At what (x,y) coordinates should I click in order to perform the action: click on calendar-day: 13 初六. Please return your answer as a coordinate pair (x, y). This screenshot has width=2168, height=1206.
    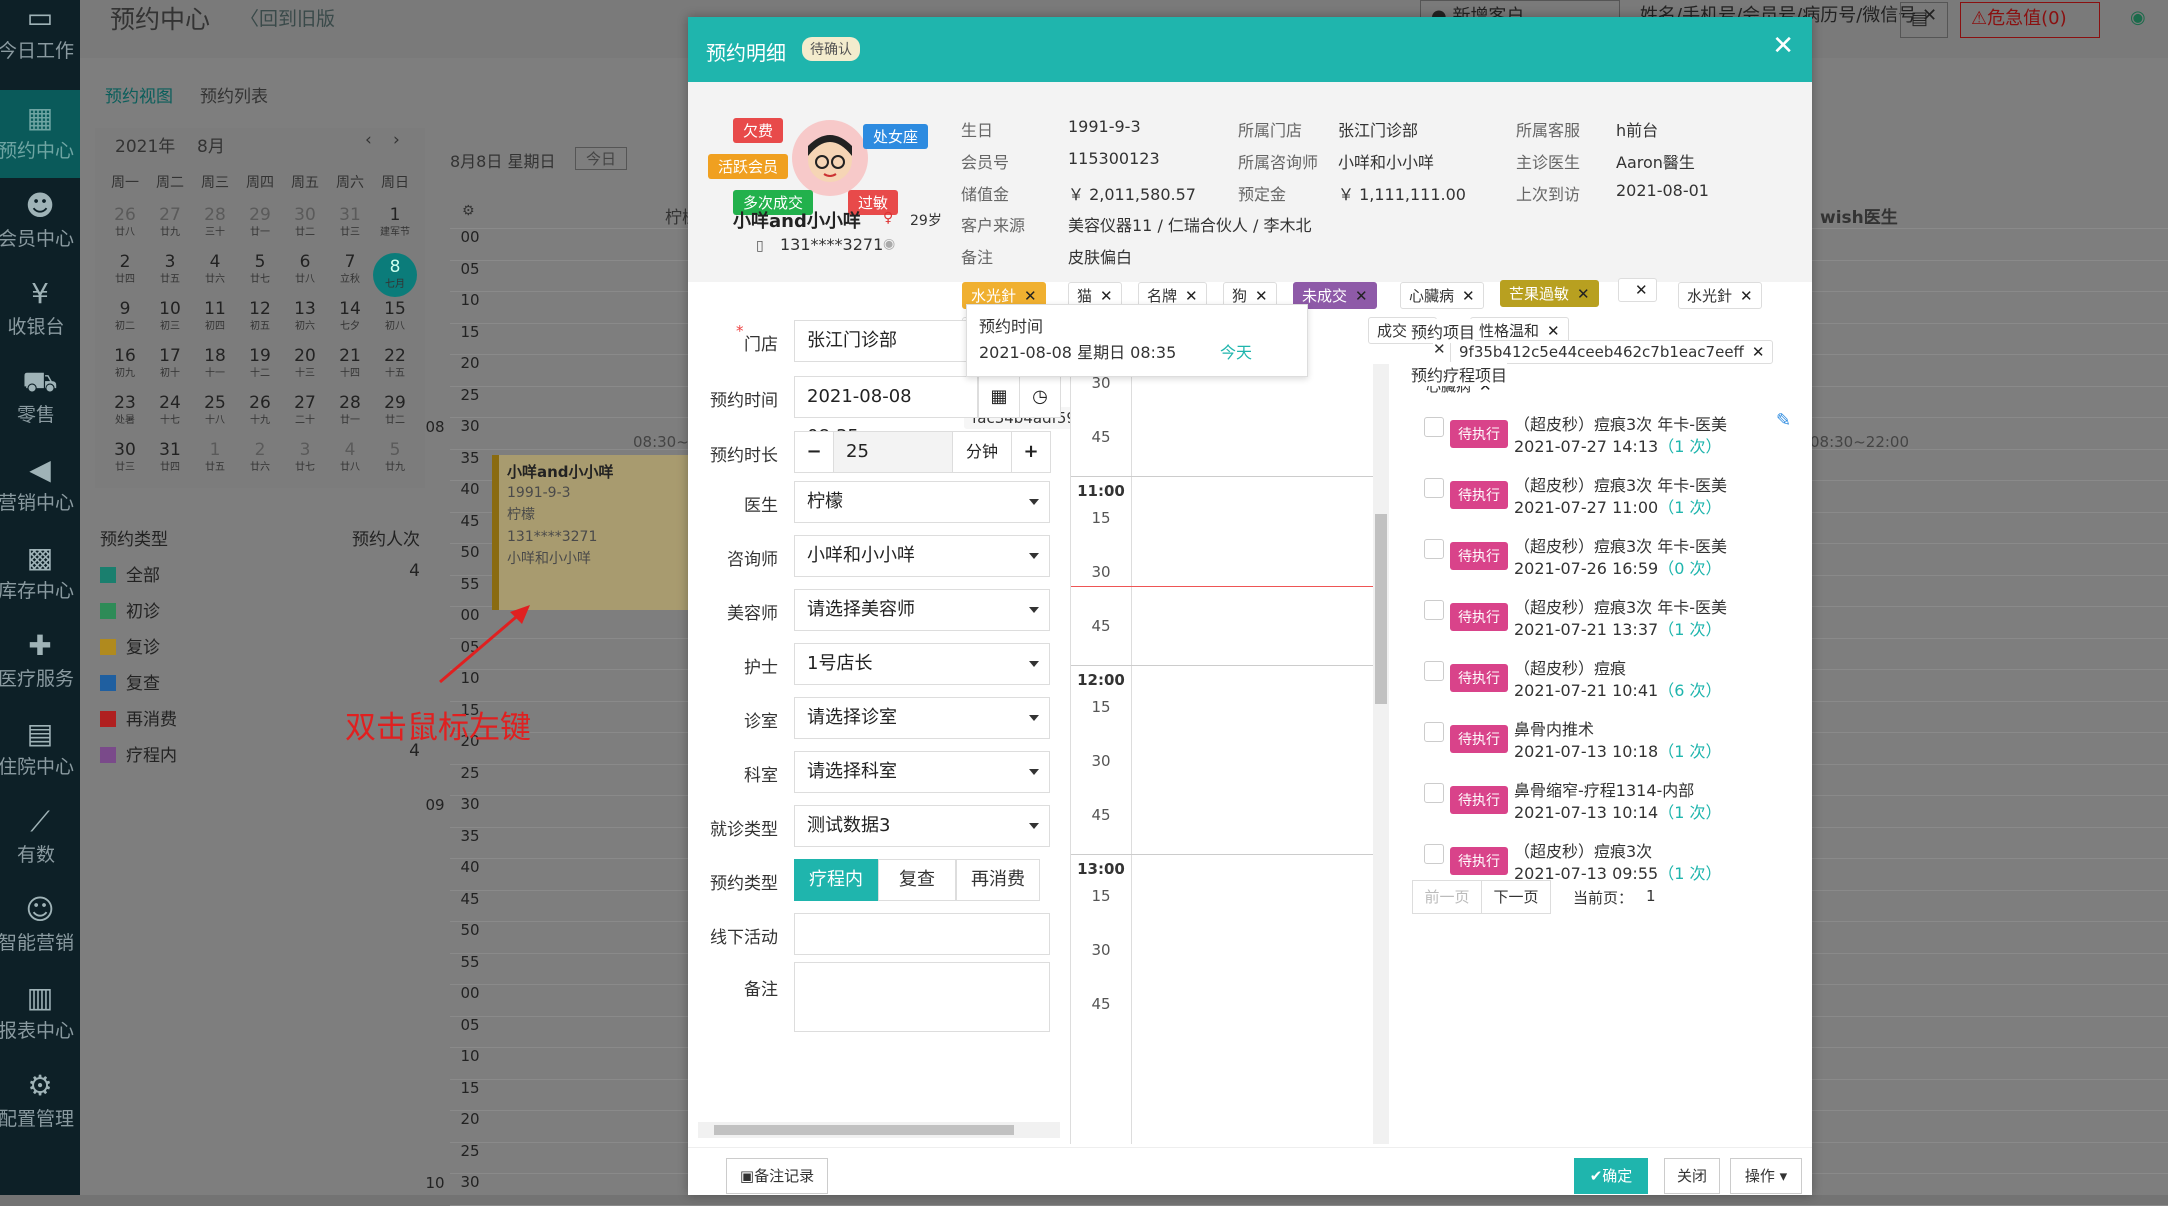
    Looking at the image, I should click on (305, 318).